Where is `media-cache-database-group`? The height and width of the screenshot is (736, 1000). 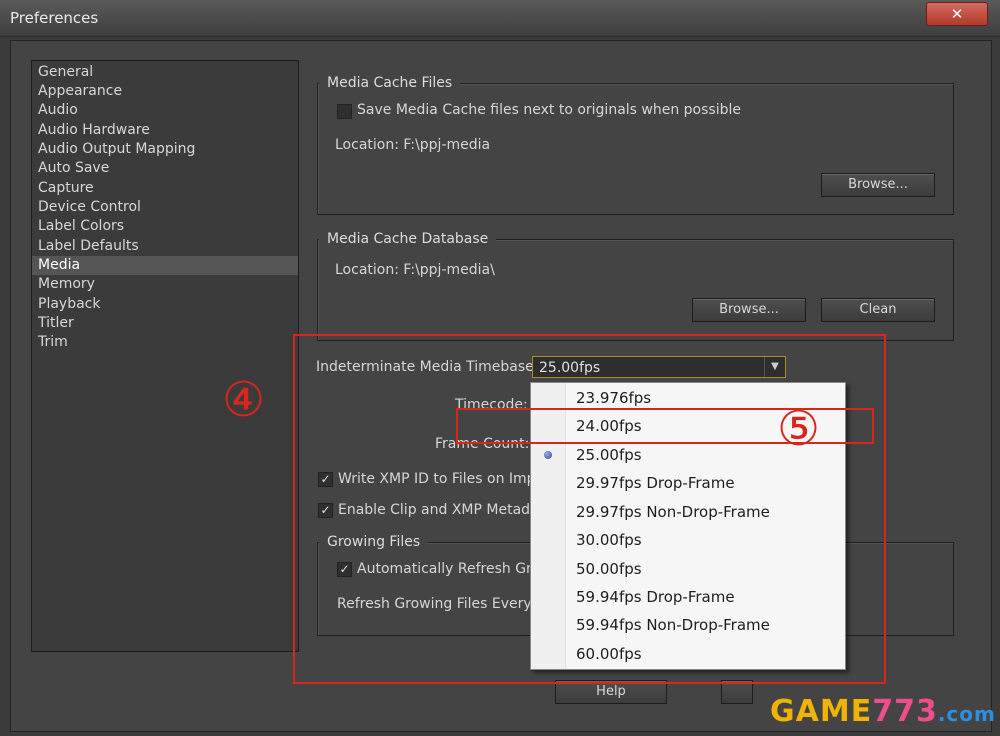 media-cache-database-group is located at coordinates (635, 290).